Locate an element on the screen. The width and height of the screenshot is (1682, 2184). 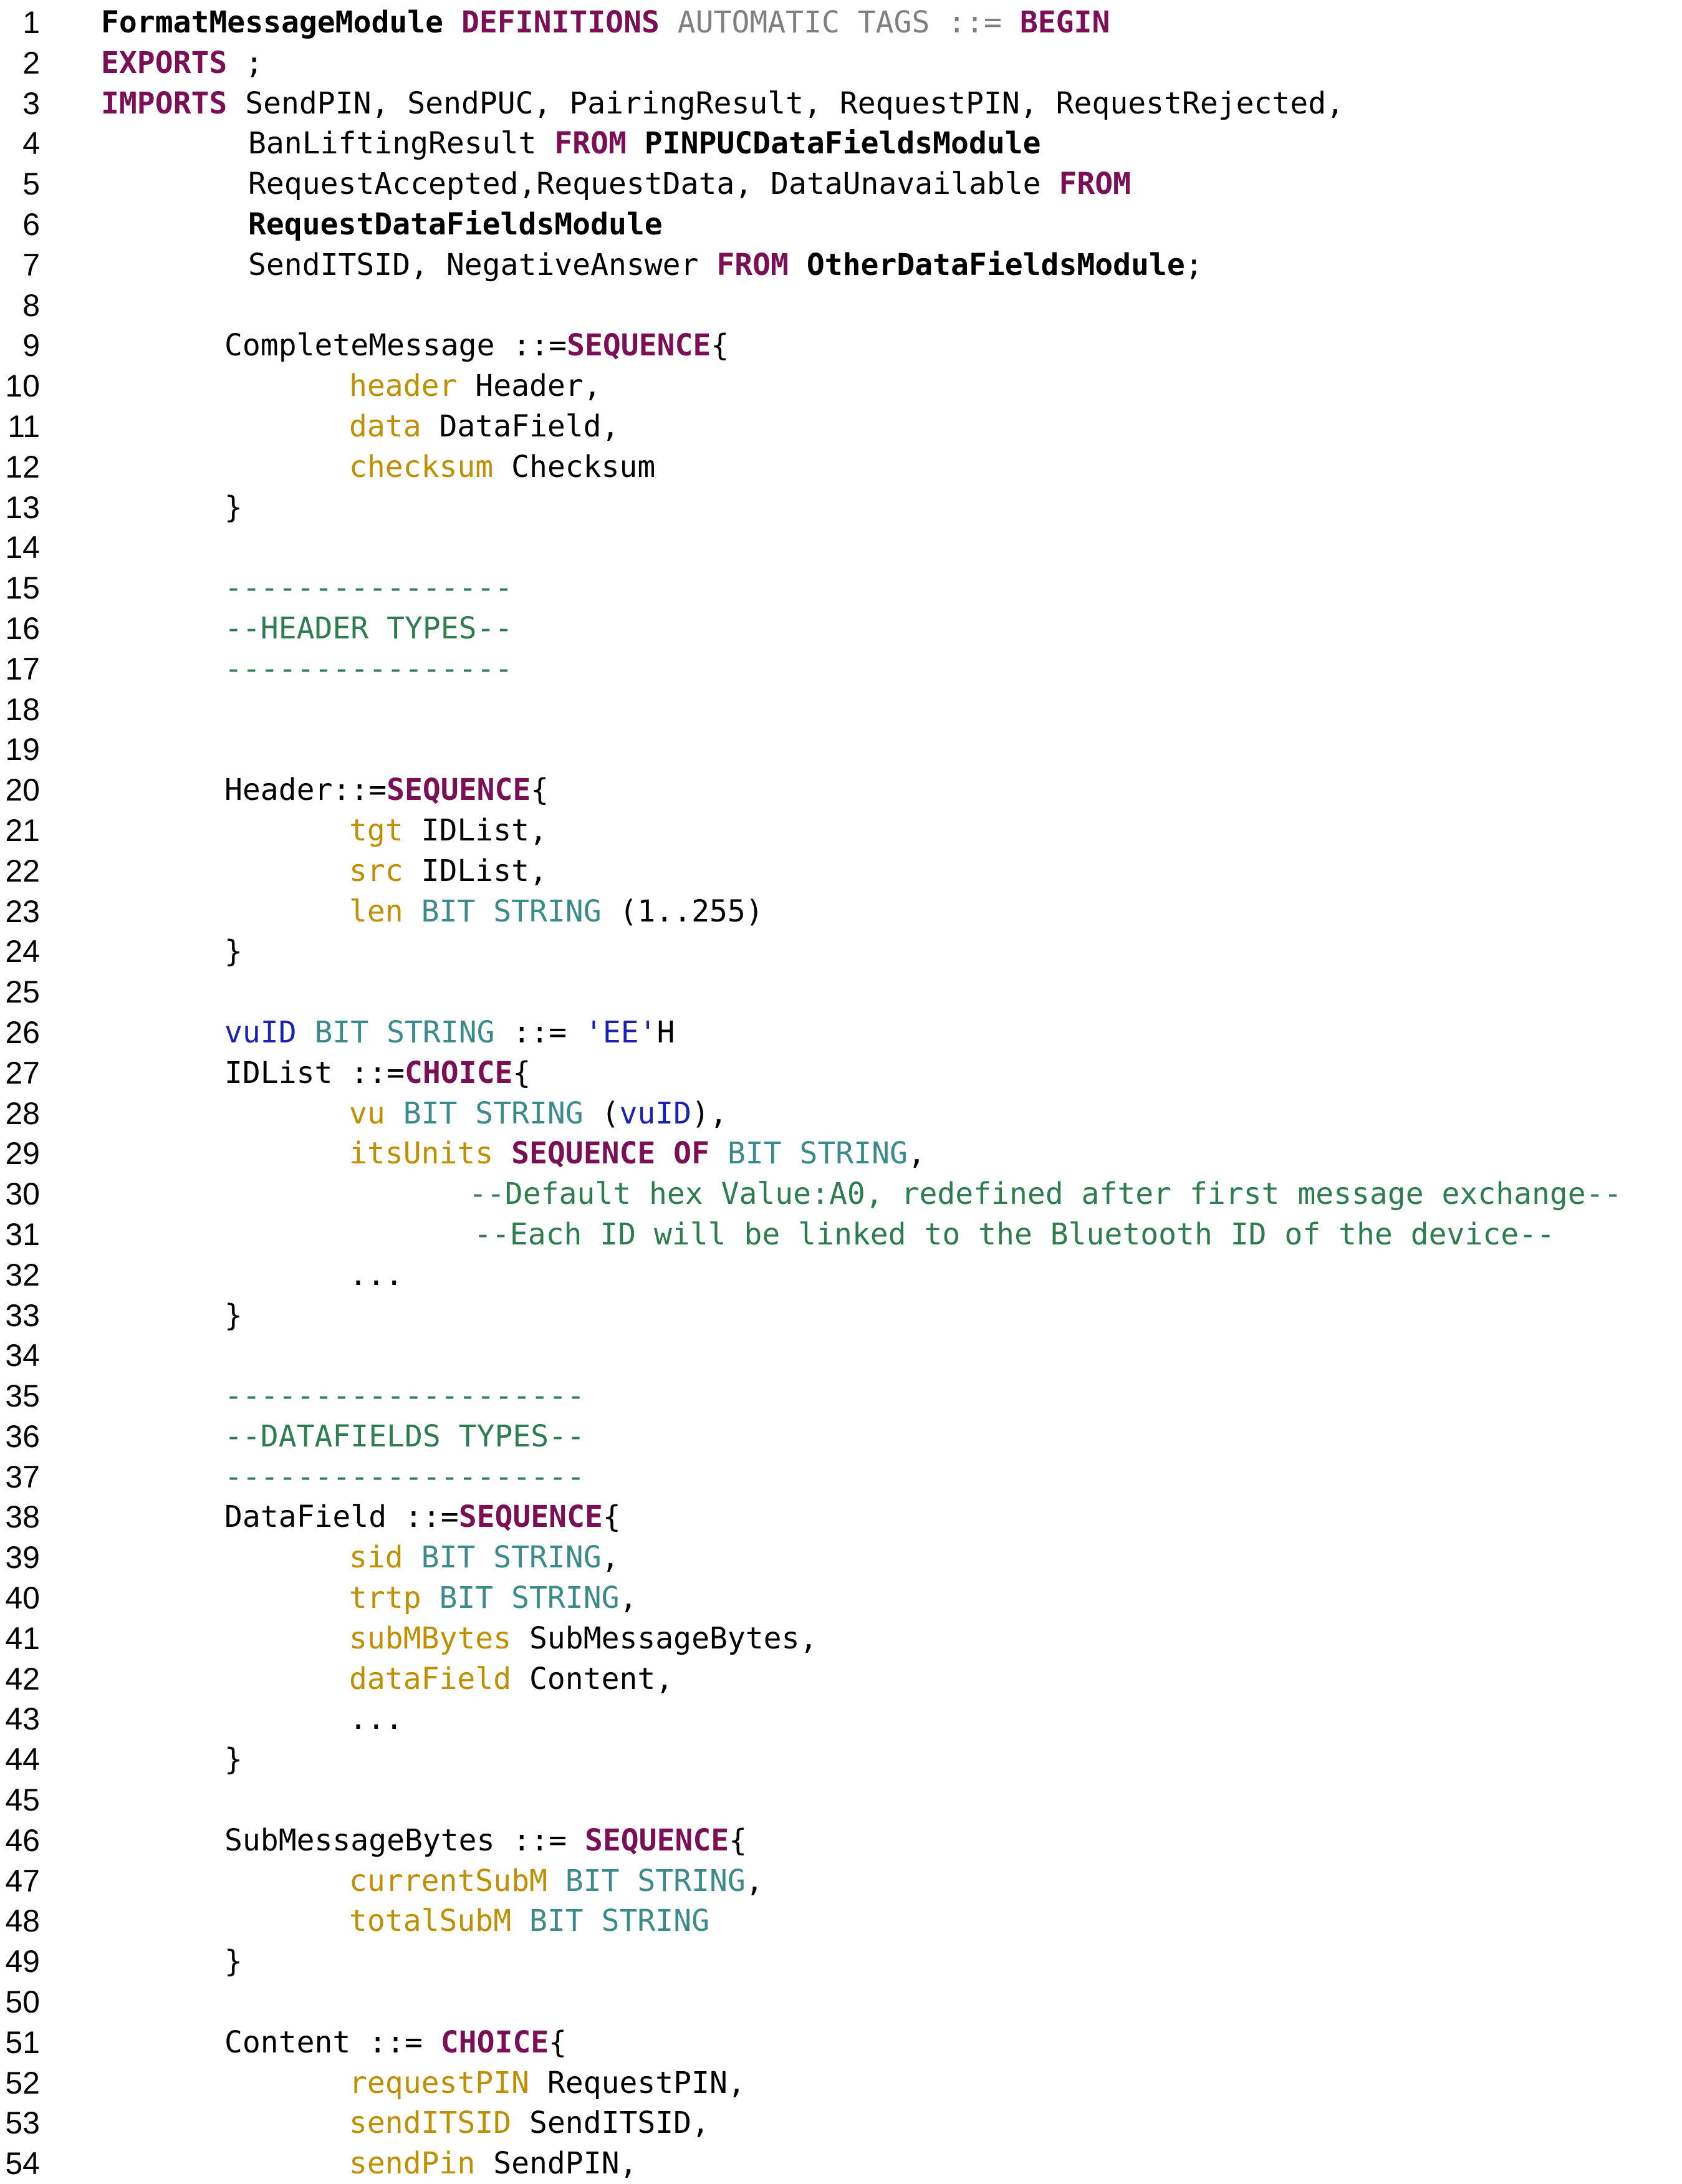
code-token: src is located at coordinates (376, 870).